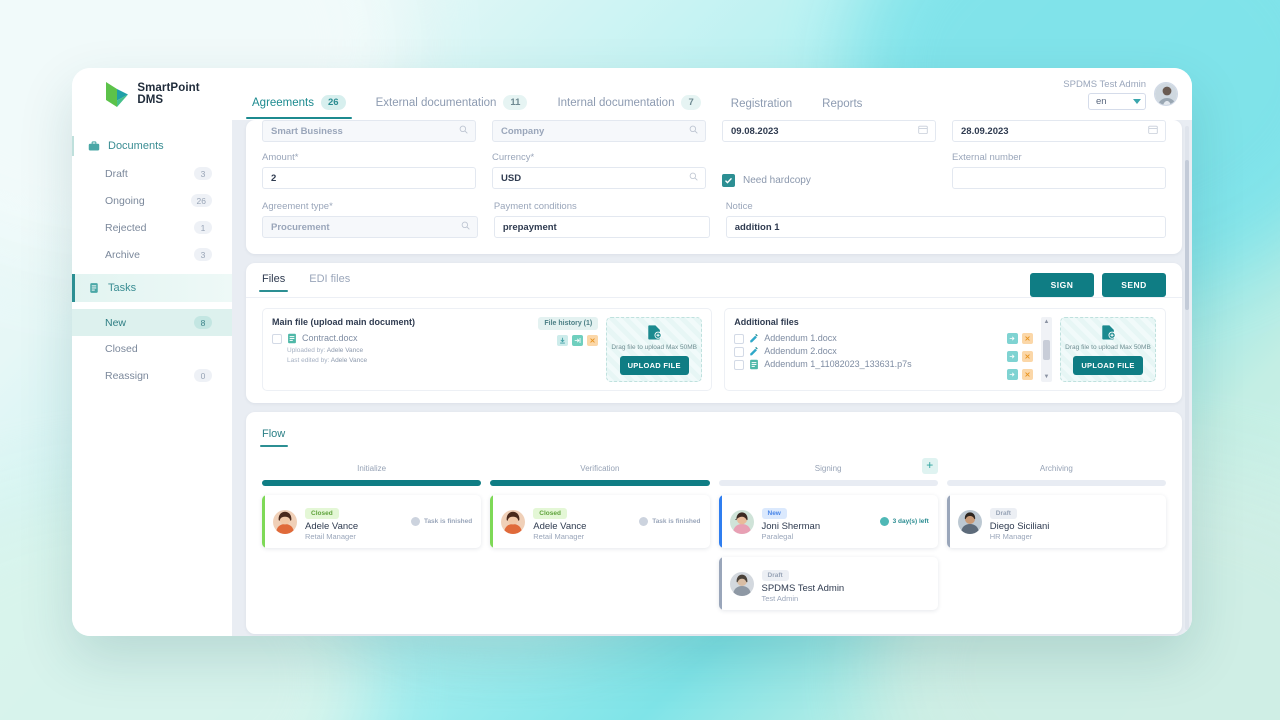 This screenshot has width=1280, height=720. I want to click on amount-value: 2, so click(274, 178).